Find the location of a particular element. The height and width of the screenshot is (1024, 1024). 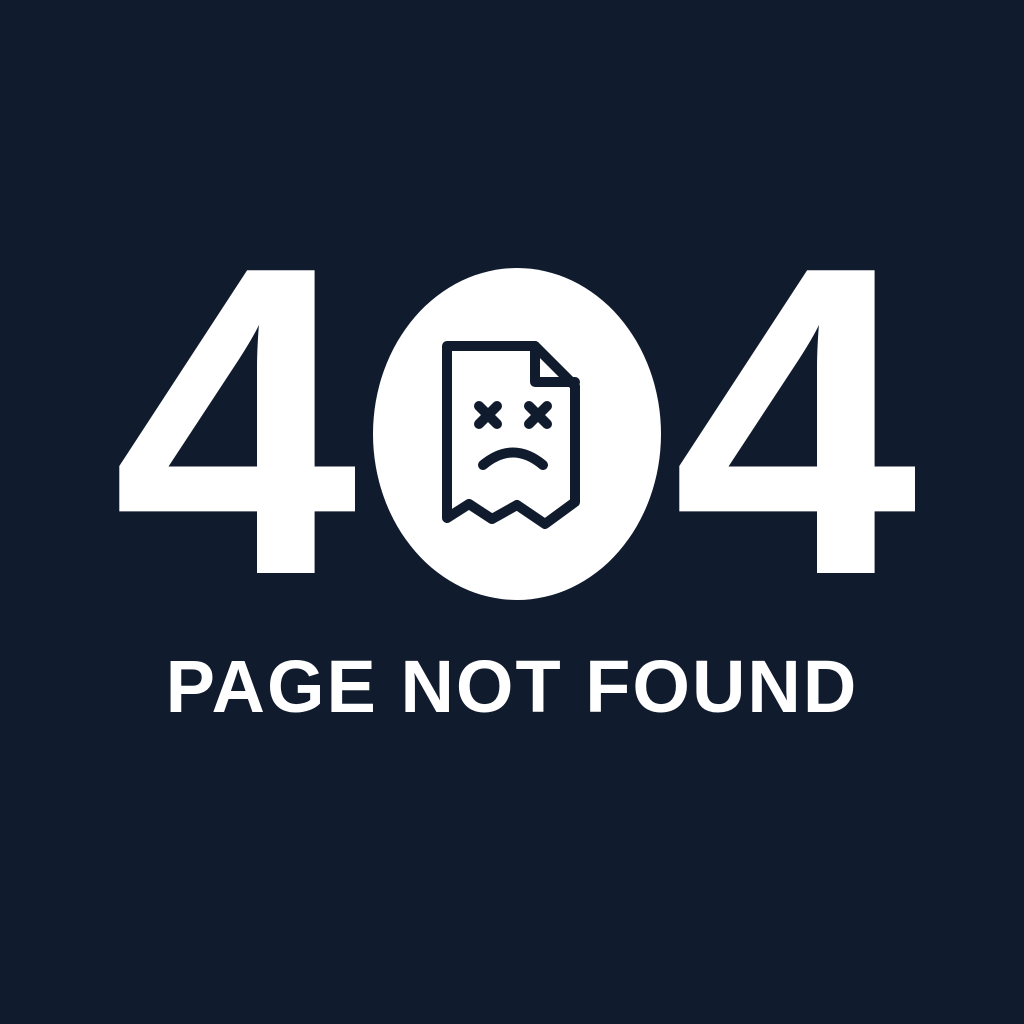

broken-file-sad-face-icon is located at coordinates (511, 435).